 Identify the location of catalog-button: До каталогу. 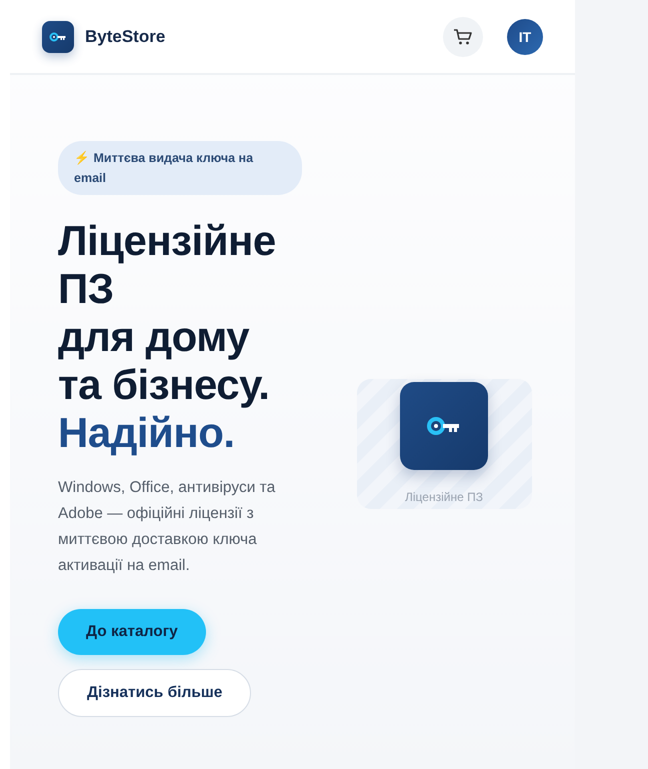
(132, 632).